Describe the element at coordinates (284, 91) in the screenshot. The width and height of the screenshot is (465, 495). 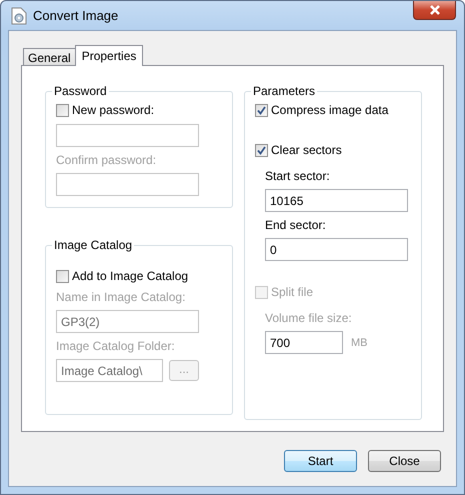
I see `group-title: Parameters` at that location.